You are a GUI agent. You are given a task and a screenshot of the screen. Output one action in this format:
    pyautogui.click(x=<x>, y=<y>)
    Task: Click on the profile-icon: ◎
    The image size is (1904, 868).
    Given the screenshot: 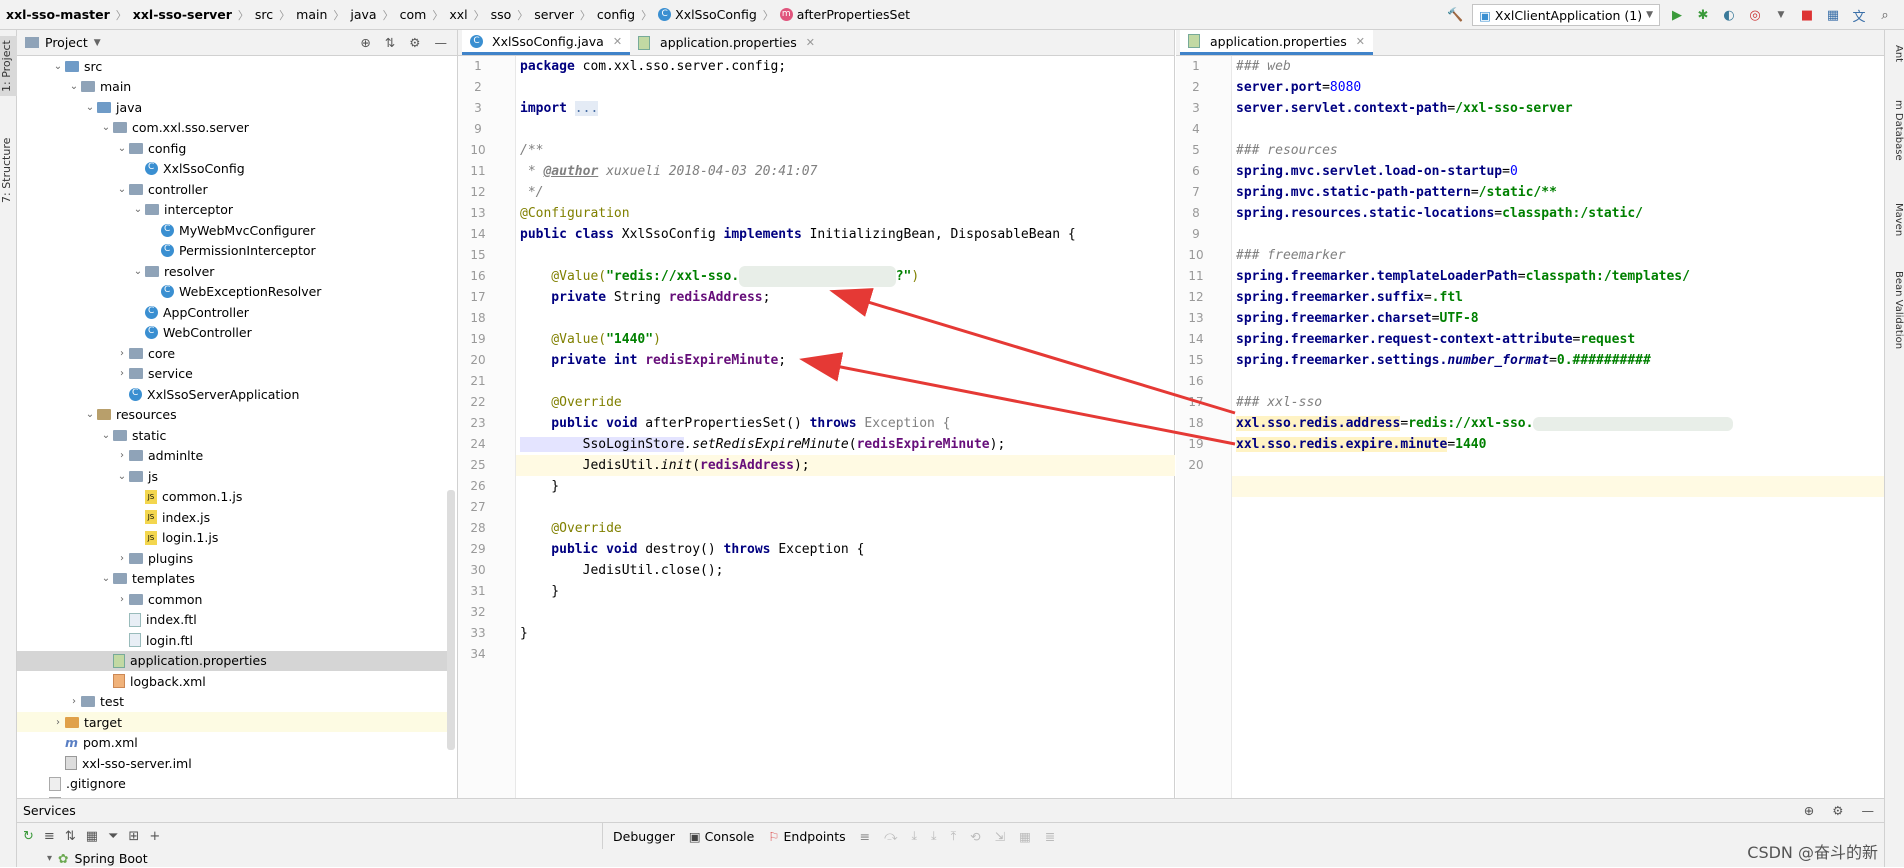 What is the action you would take?
    pyautogui.click(x=1755, y=15)
    